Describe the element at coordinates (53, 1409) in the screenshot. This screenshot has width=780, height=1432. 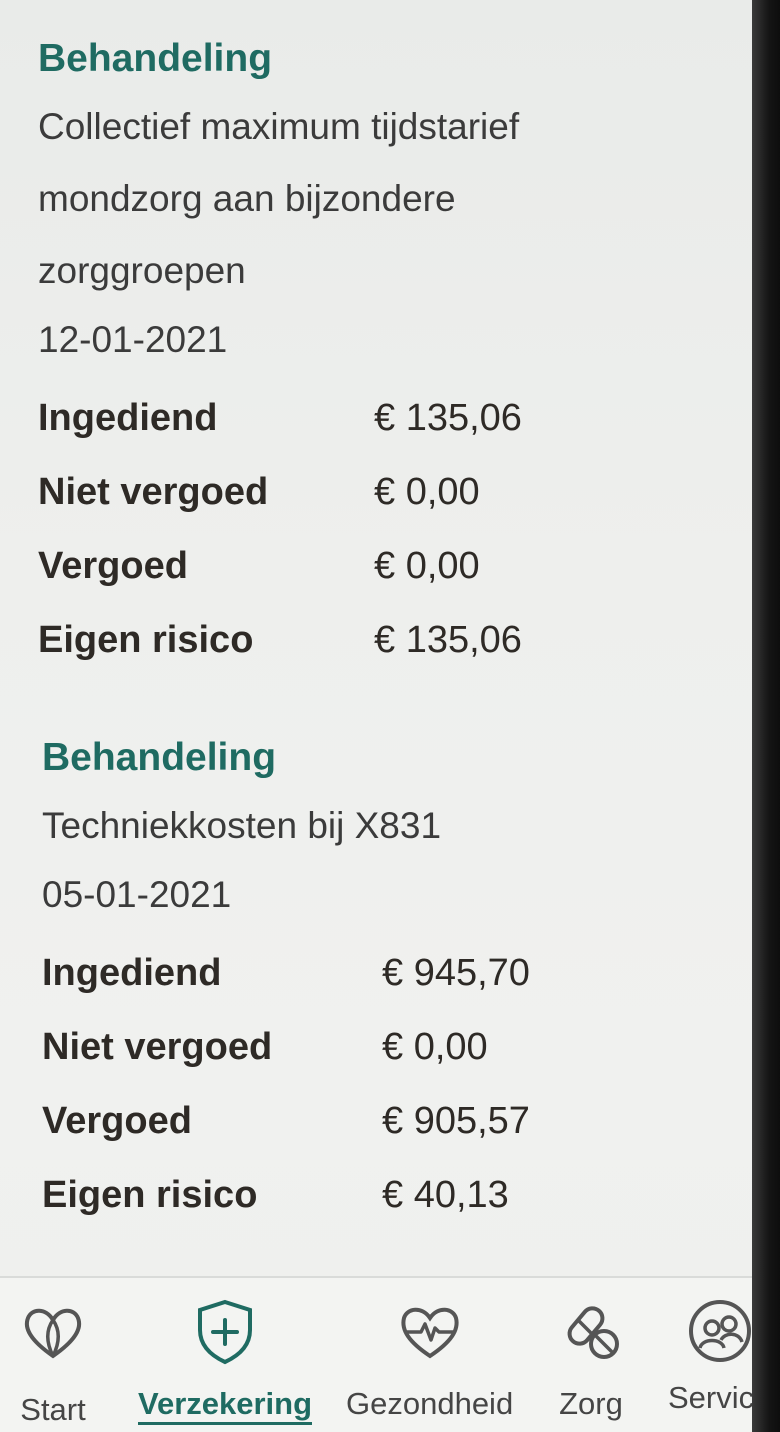
I see `nav-label-start: Start` at that location.